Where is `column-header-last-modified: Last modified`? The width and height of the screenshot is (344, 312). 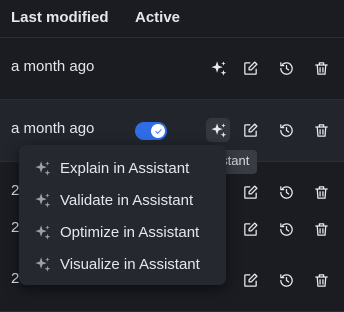
column-header-last-modified: Last modified is located at coordinates (60, 17).